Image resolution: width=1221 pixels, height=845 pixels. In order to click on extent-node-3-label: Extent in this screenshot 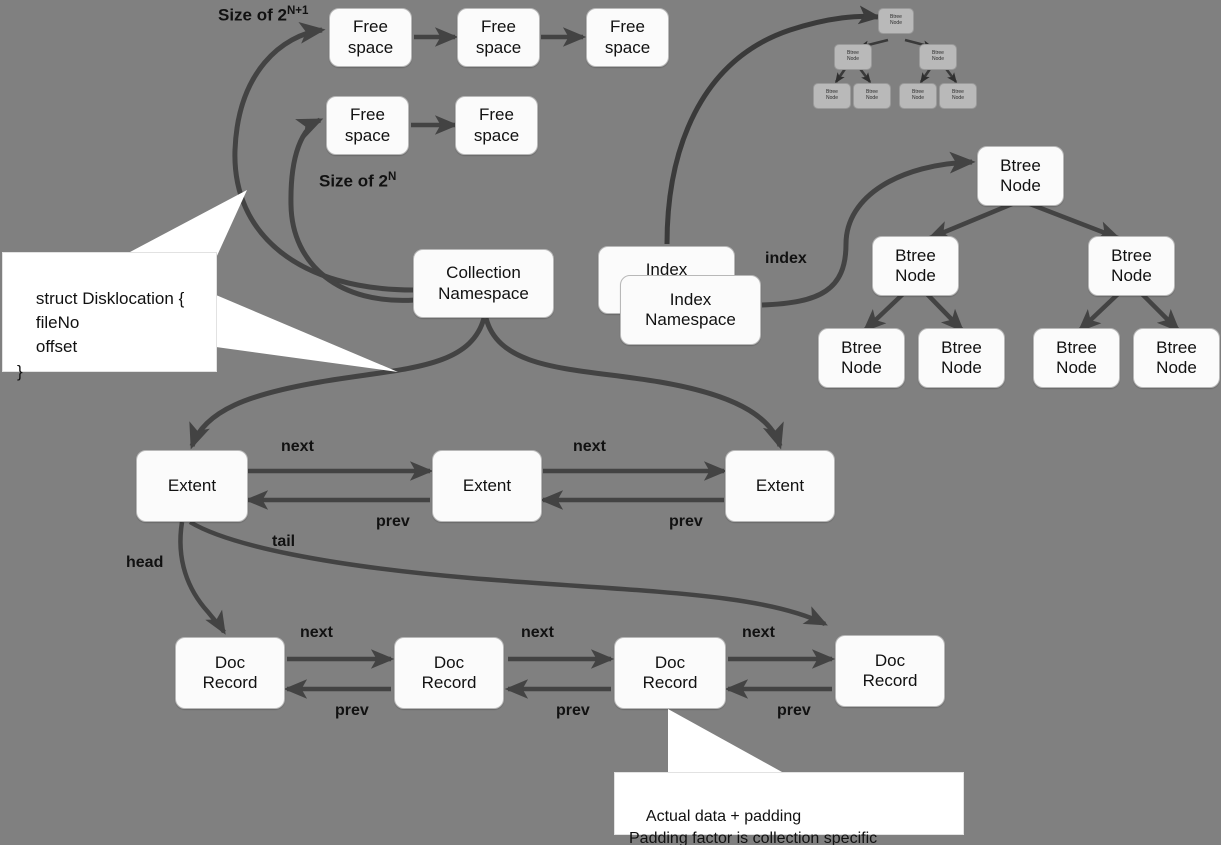, I will do `click(780, 485)`.